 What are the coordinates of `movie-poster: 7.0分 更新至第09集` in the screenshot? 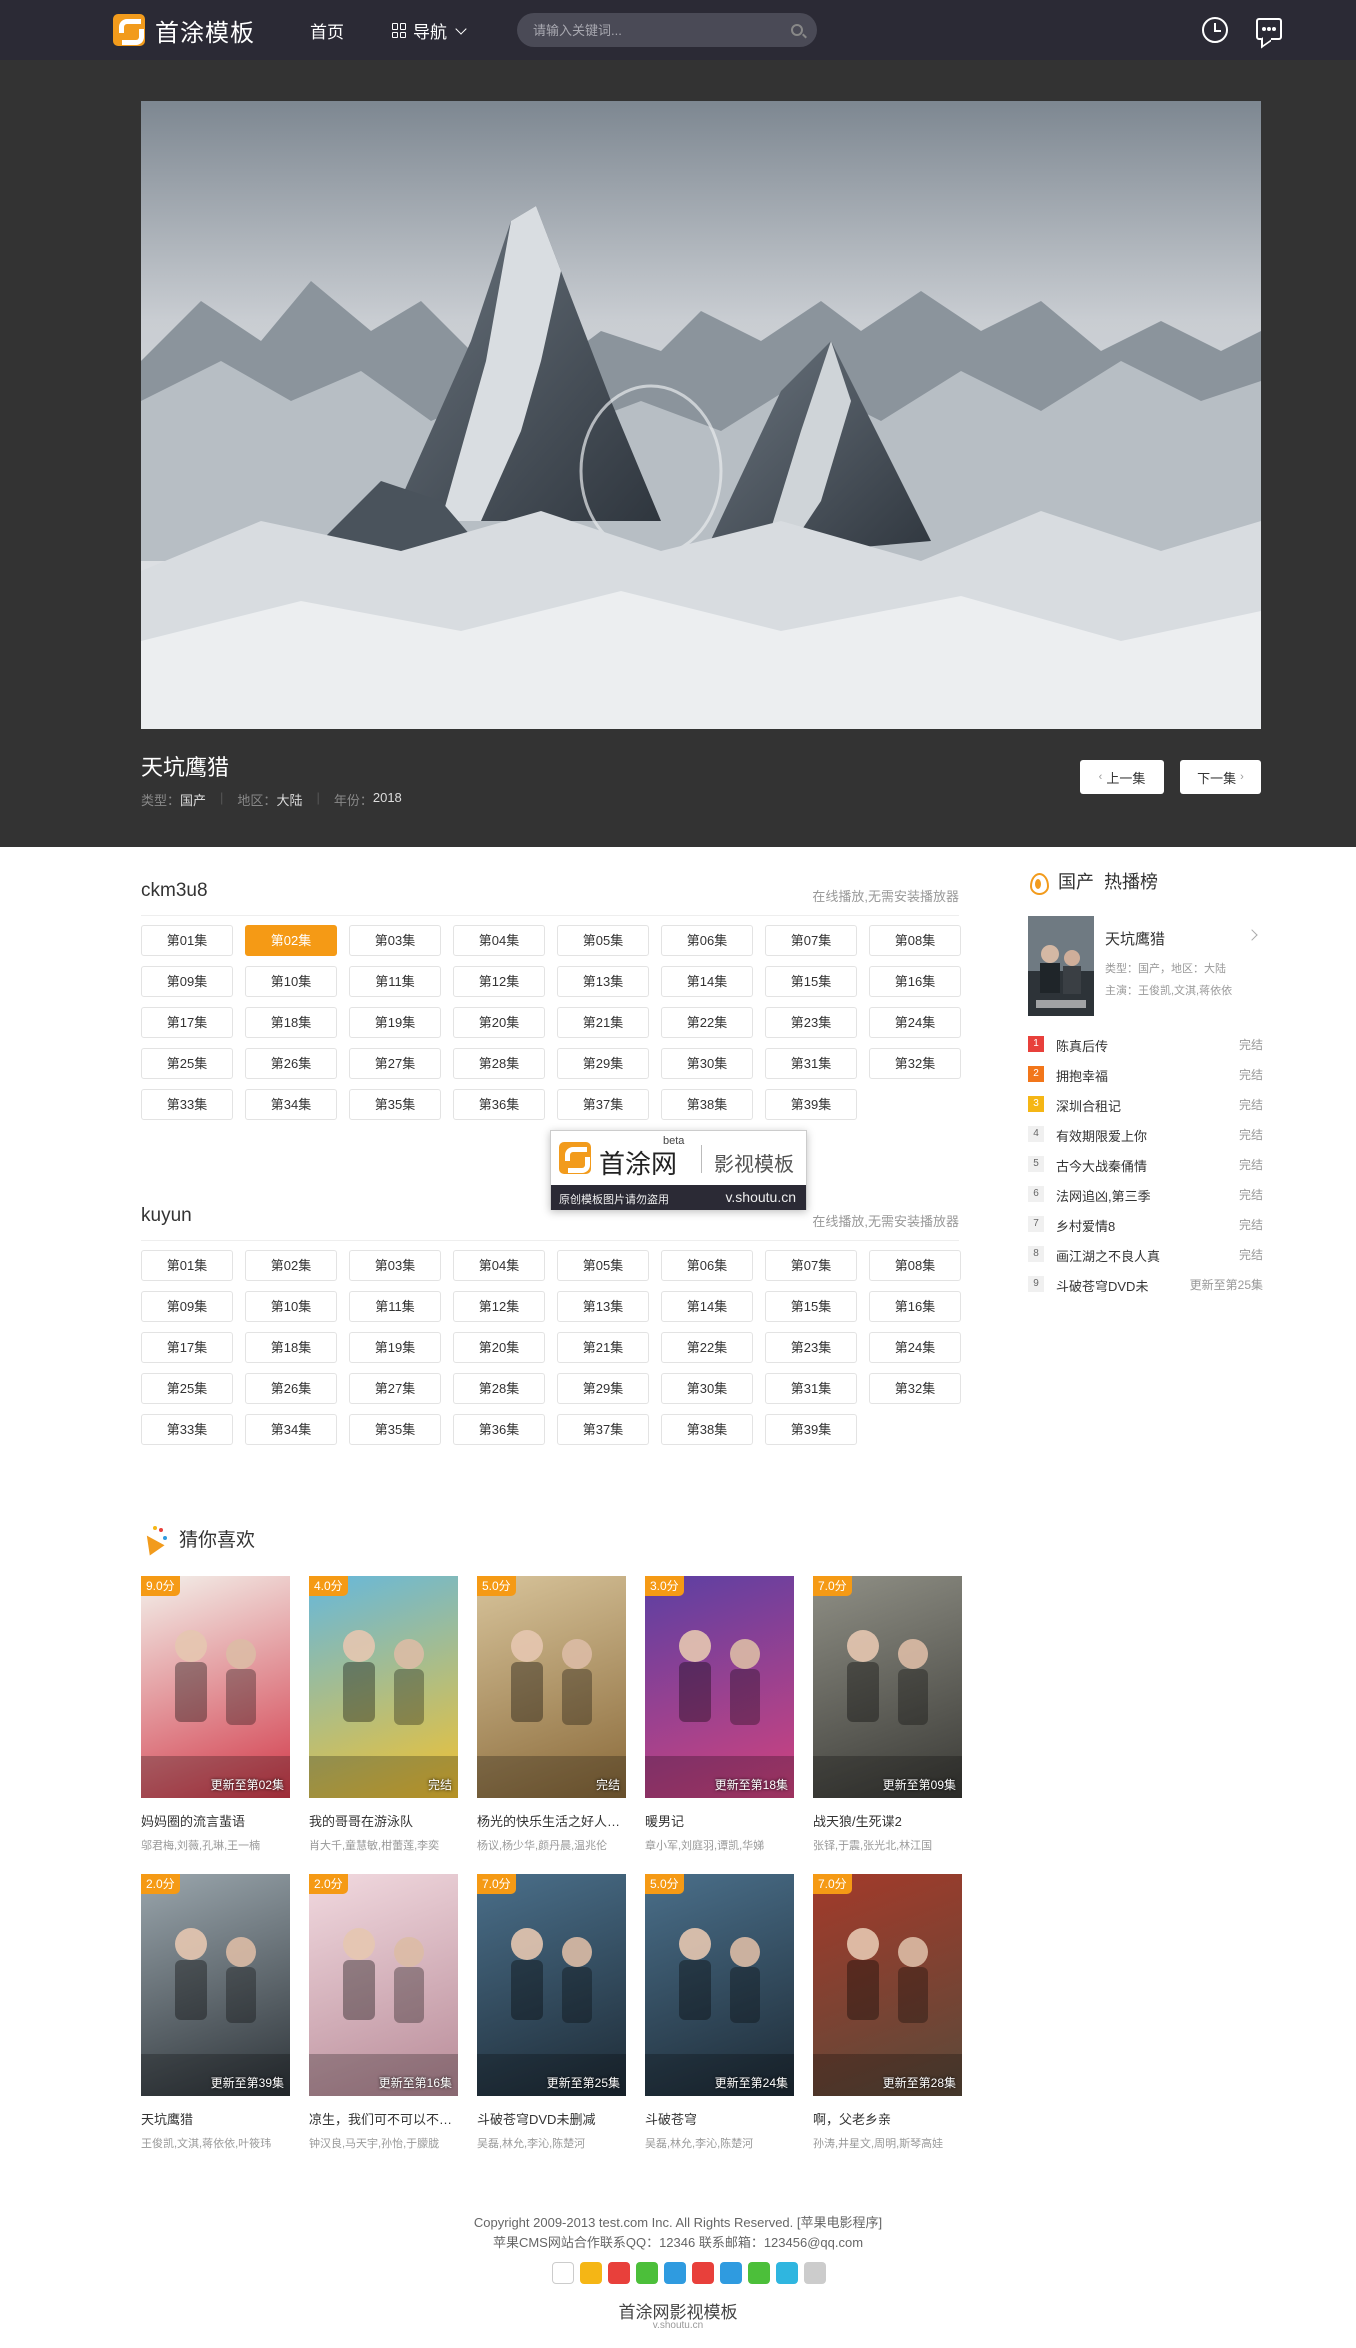 It's located at (887, 1687).